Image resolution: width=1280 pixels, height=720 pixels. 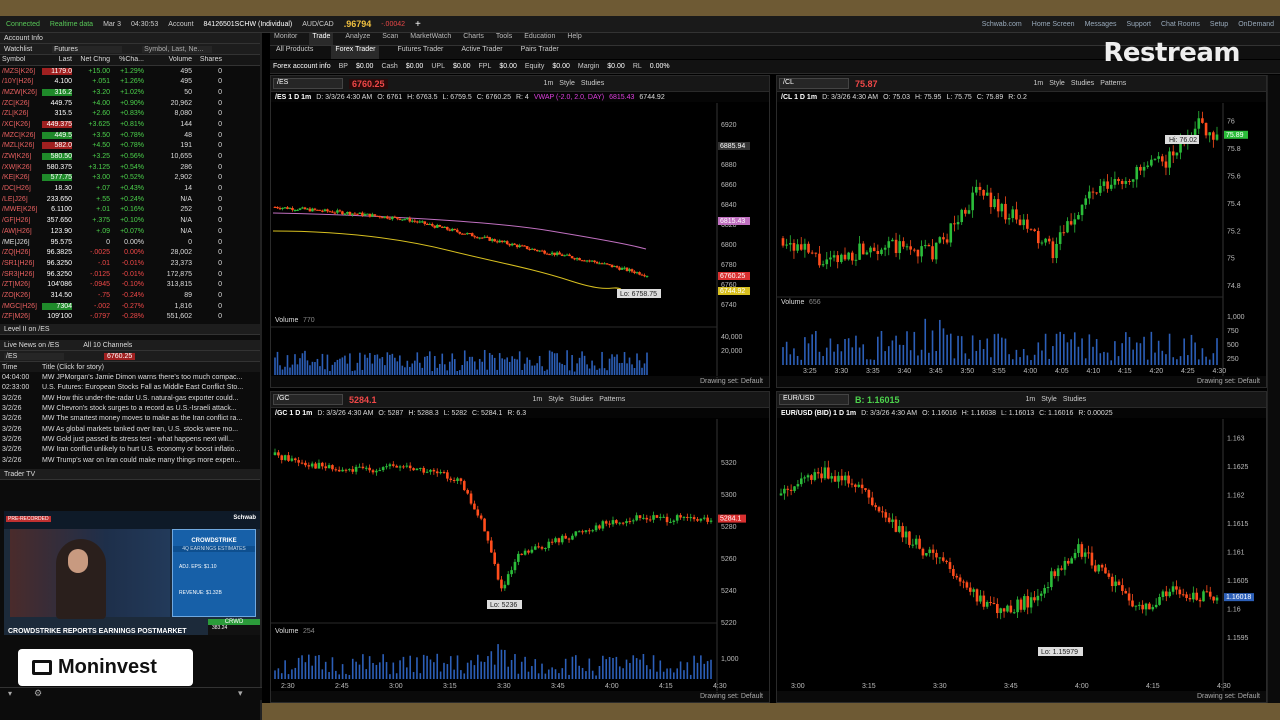 What do you see at coordinates (390, 39) in the screenshot?
I see `tab-scan: Scan` at bounding box center [390, 39].